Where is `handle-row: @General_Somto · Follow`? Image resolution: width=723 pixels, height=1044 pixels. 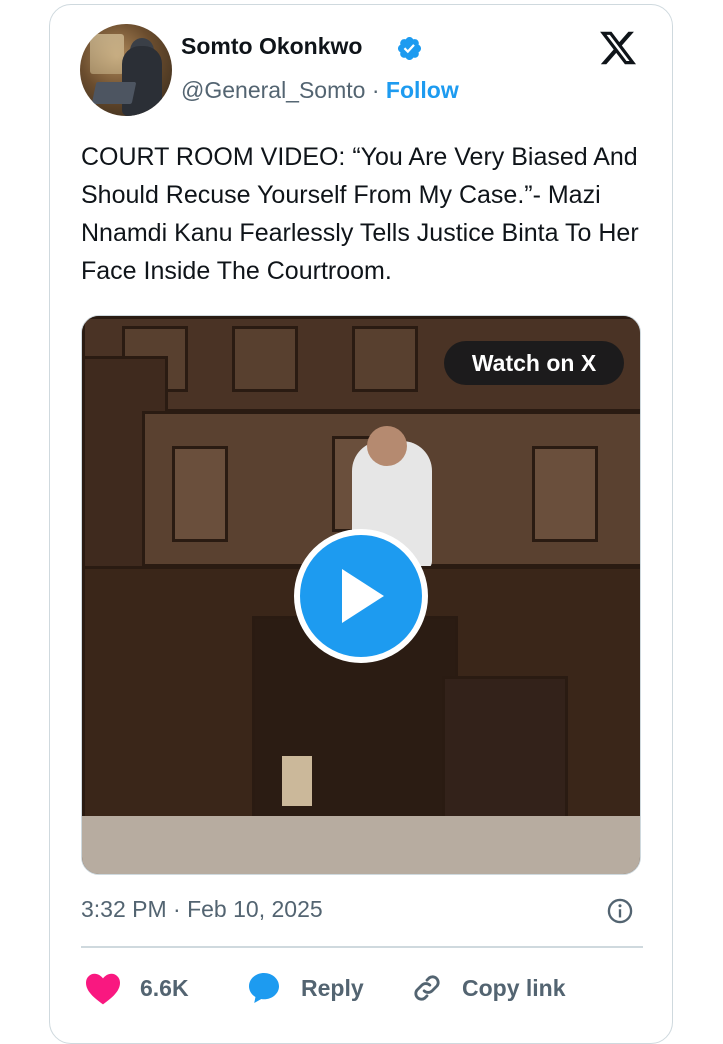 handle-row: @General_Somto · Follow is located at coordinates (320, 90).